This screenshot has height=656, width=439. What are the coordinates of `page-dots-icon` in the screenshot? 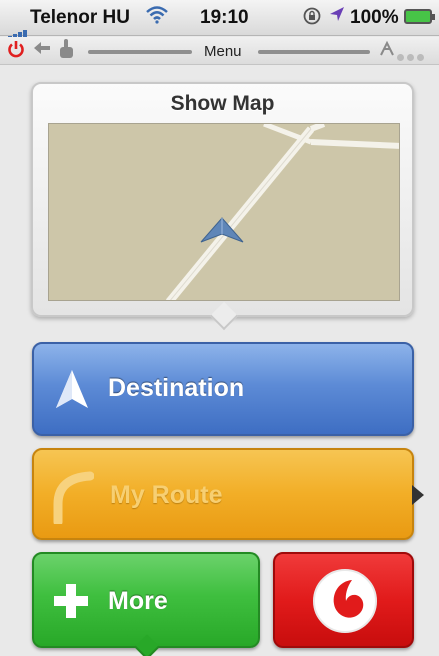 It's located at (412, 57).